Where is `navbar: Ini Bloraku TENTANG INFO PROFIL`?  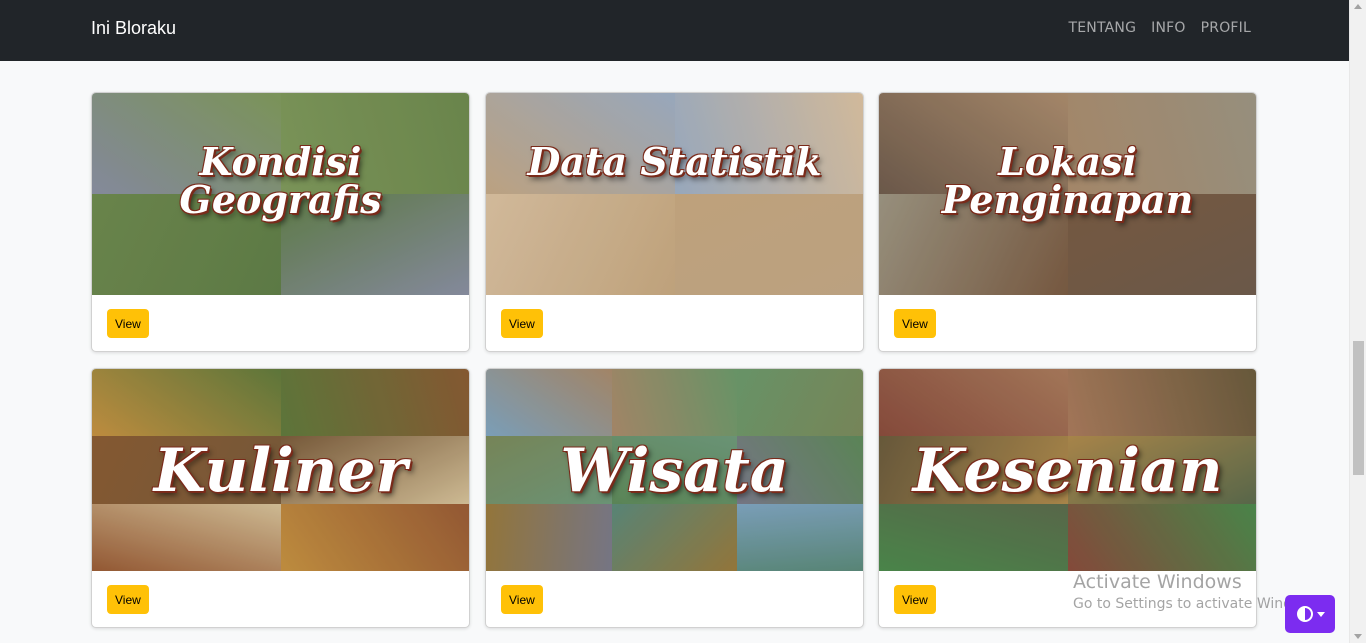 navbar: Ini Bloraku TENTANG INFO PROFIL is located at coordinates (683, 30).